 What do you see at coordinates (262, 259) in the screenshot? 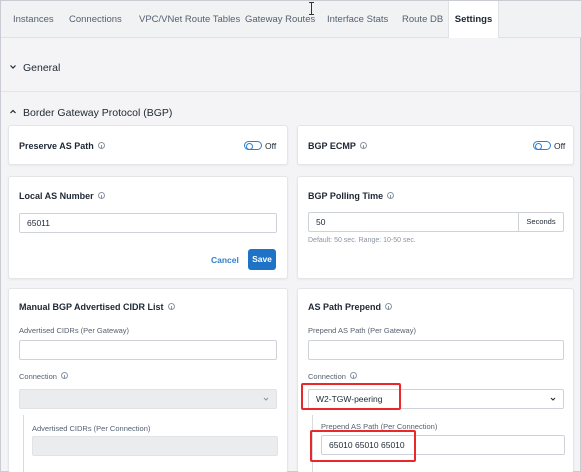
I see `save-button: Save` at bounding box center [262, 259].